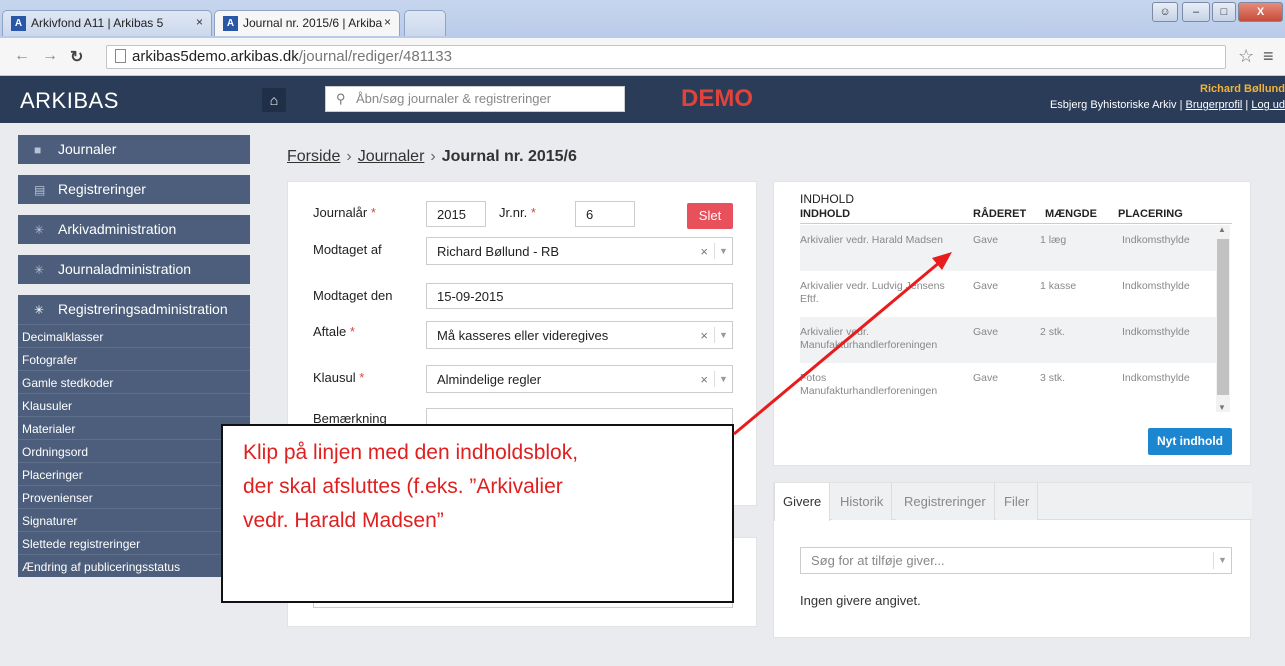 The height and width of the screenshot is (666, 1285). What do you see at coordinates (391, 156) in the screenshot?
I see `breadcrumb-journals-link: Journaler` at bounding box center [391, 156].